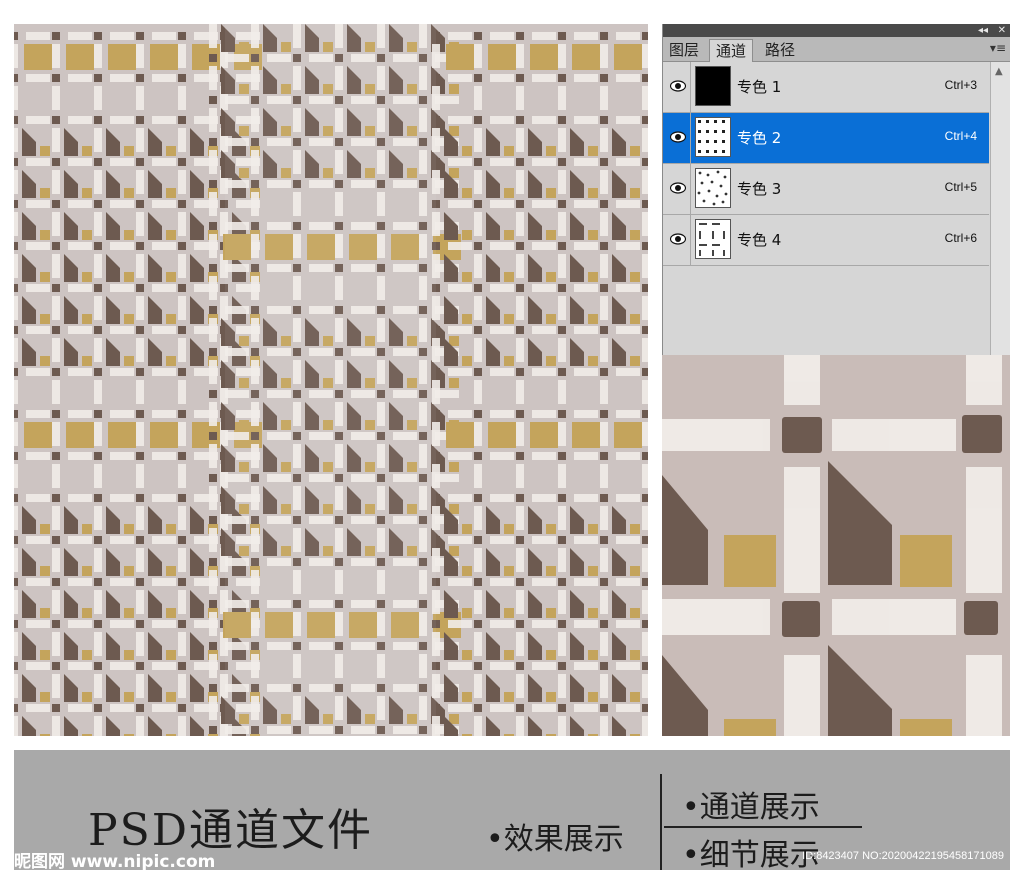 The image size is (1024, 876). Describe the element at coordinates (684, 50) in the screenshot. I see `tab-layers: 图层` at that location.